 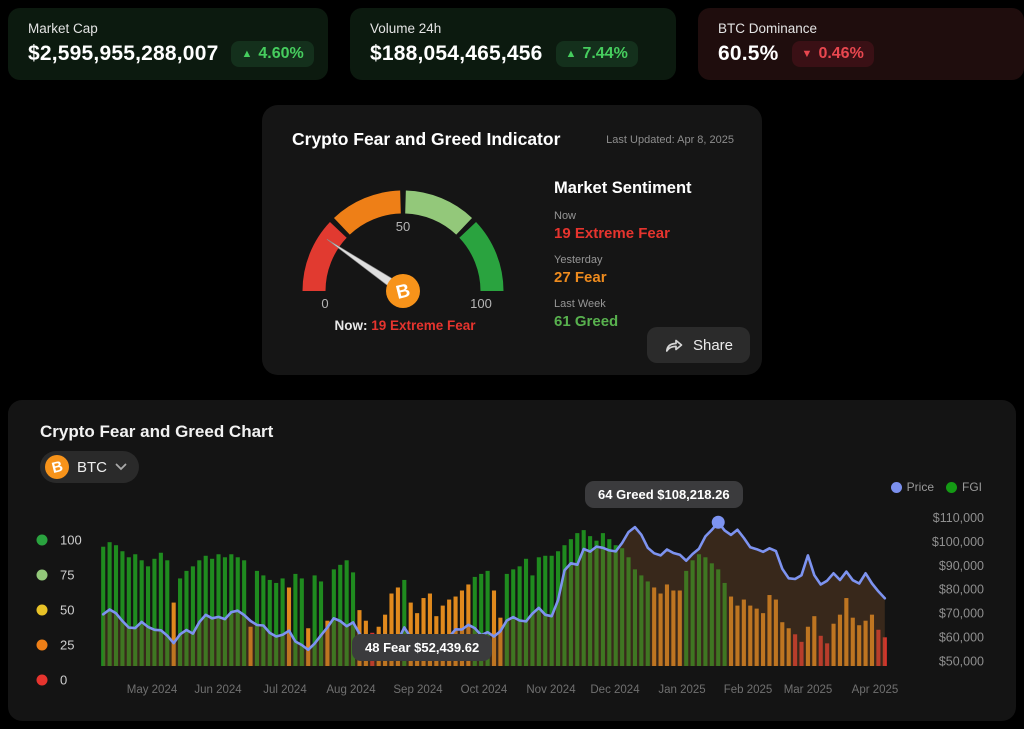 I want to click on share-button: Share, so click(x=698, y=345).